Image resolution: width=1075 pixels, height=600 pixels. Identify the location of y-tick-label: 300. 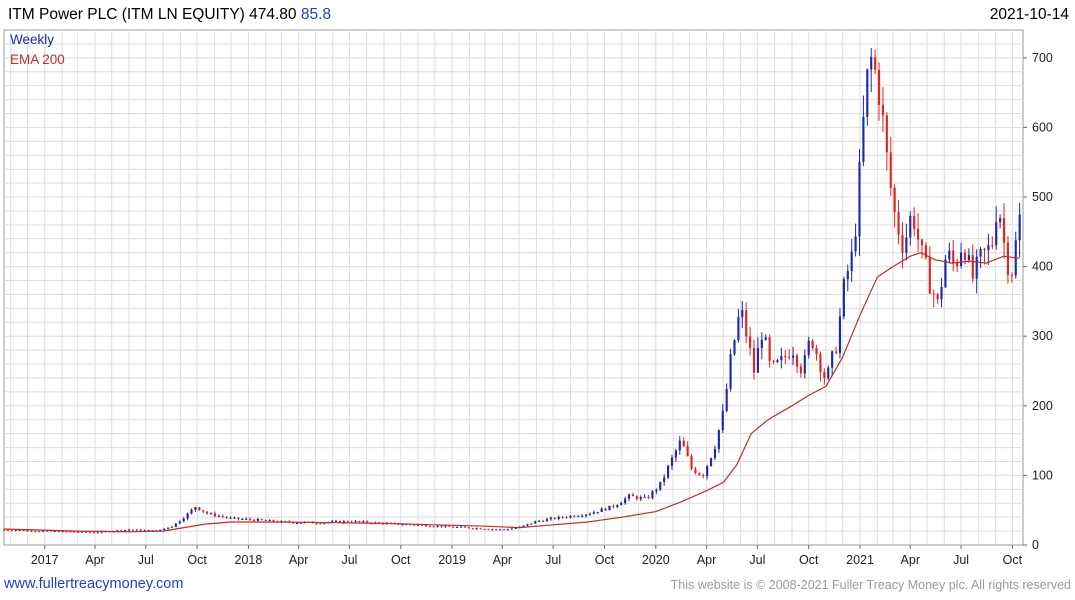
(1042, 336).